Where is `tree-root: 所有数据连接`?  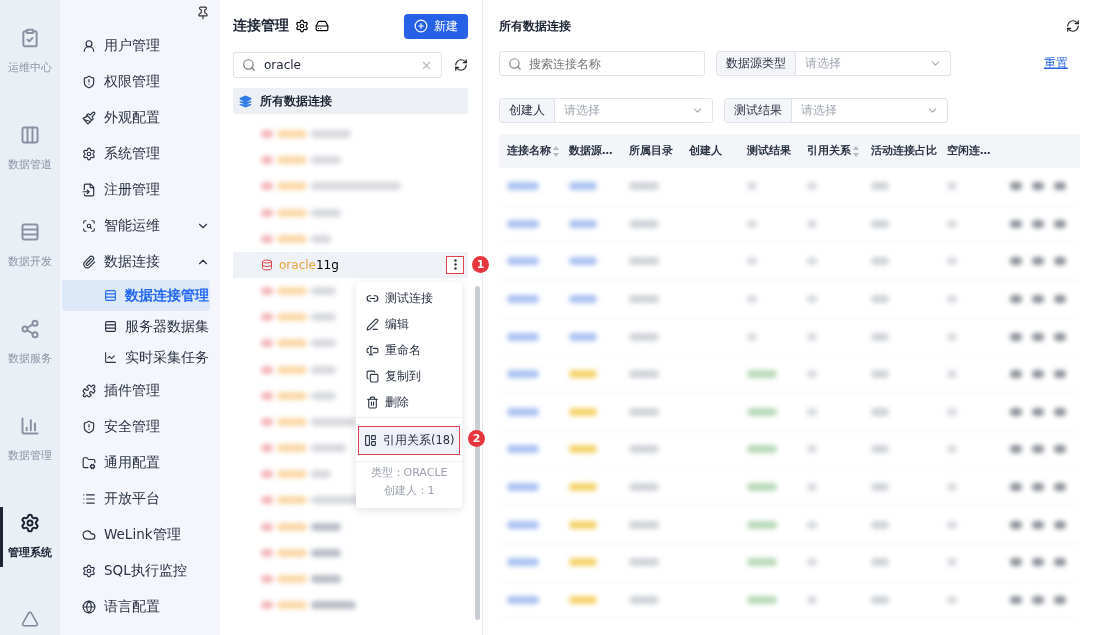
tree-root: 所有数据连接 is located at coordinates (350, 101).